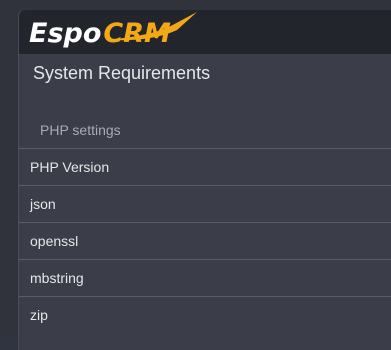 The height and width of the screenshot is (350, 391). What do you see at coordinates (57, 278) in the screenshot?
I see `requirement-label: mbstring` at bounding box center [57, 278].